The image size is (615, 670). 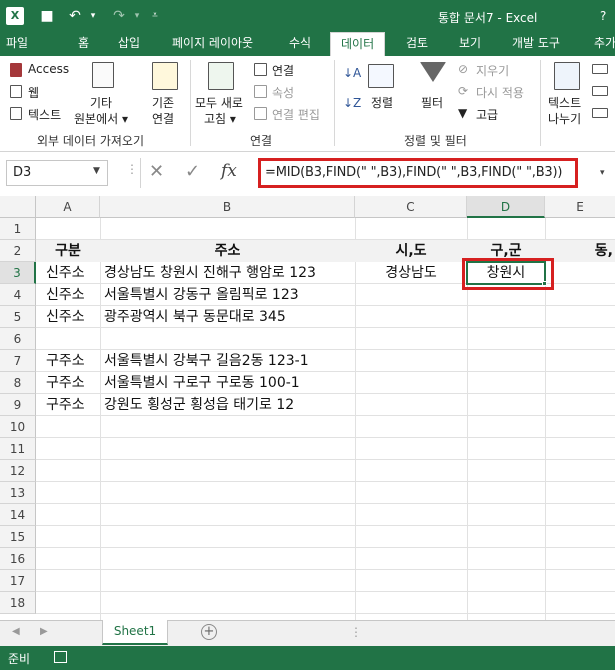 I want to click on enter-icon: ✓, so click(x=192, y=171).